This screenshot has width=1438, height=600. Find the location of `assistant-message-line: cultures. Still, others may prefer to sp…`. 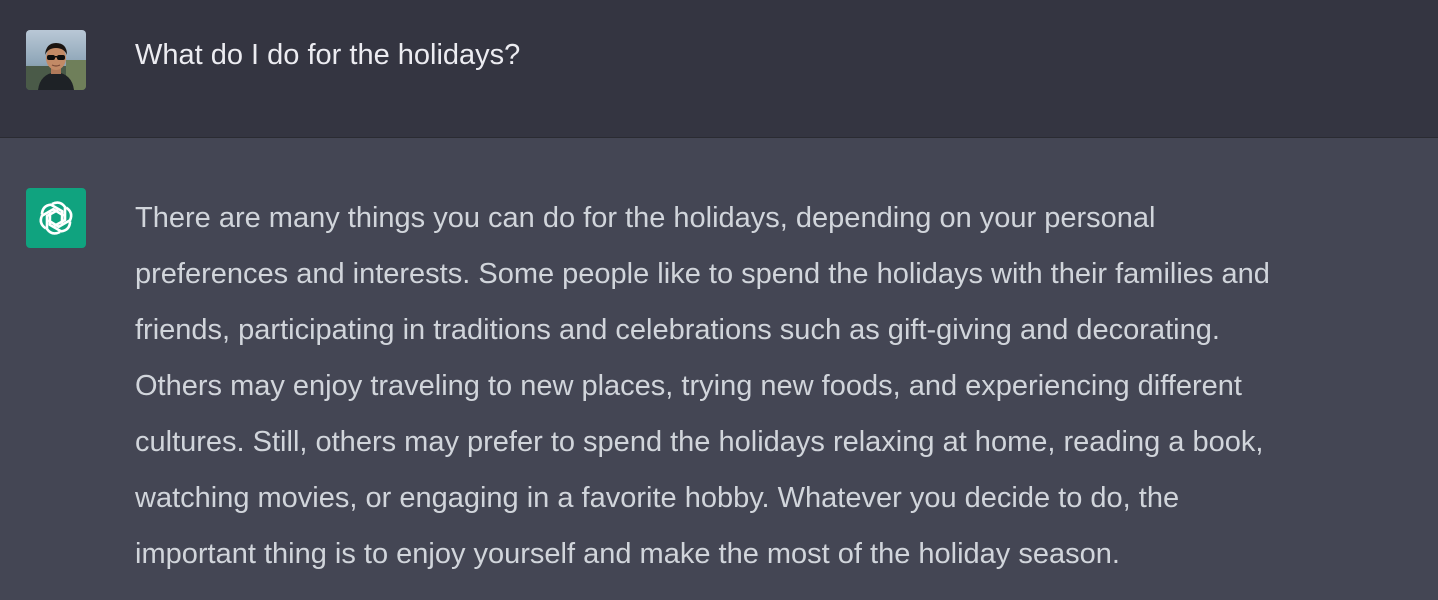

assistant-message-line: cultures. Still, others may prefer to sp… is located at coordinates (699, 442).